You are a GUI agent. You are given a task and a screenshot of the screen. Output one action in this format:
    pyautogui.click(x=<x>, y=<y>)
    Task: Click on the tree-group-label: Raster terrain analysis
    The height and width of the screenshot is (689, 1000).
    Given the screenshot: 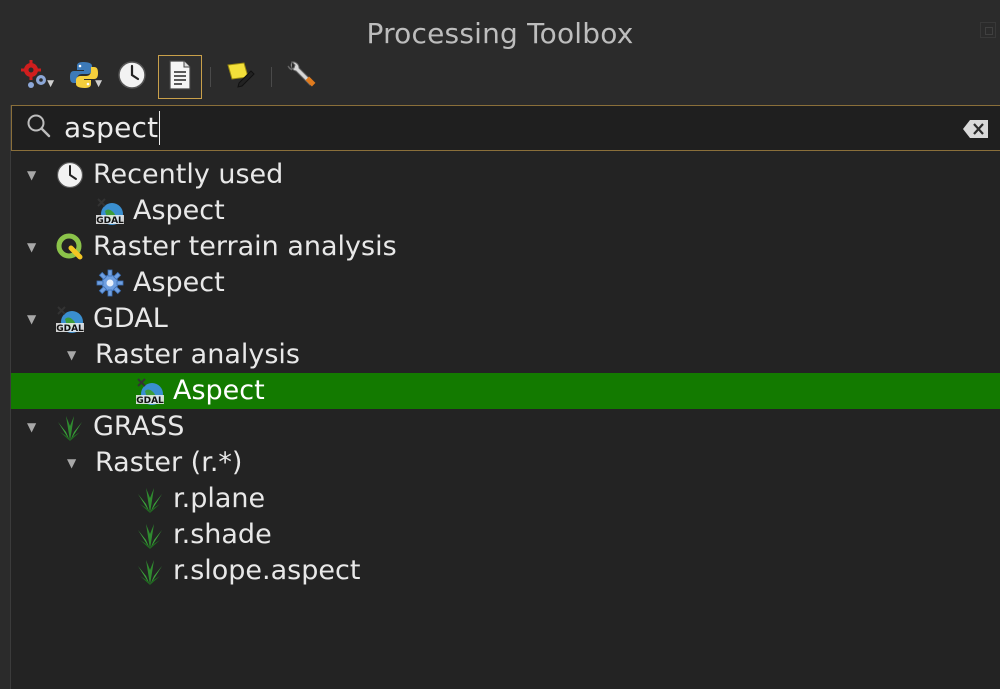 What is the action you would take?
    pyautogui.click(x=245, y=246)
    